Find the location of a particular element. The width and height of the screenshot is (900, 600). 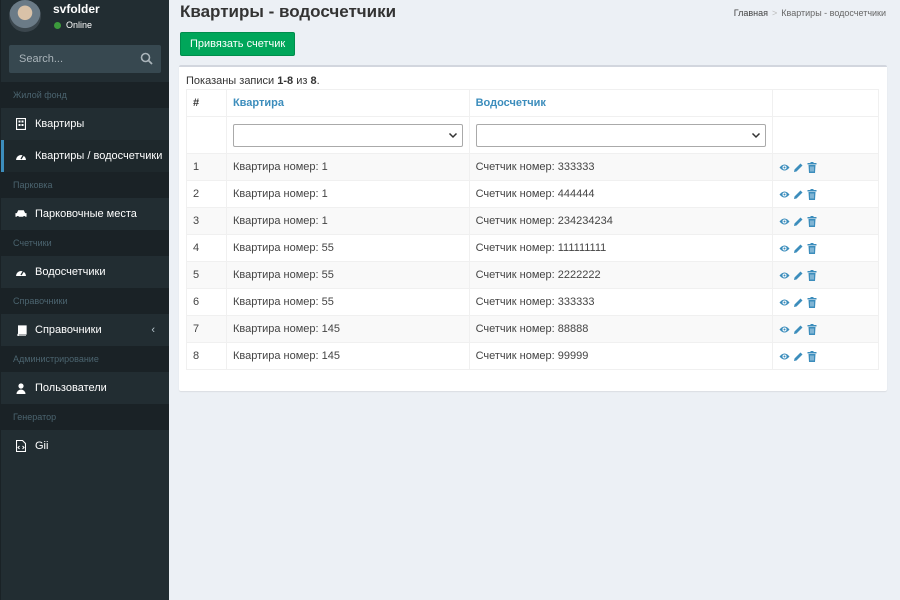

meter-filter-select is located at coordinates (621, 135).